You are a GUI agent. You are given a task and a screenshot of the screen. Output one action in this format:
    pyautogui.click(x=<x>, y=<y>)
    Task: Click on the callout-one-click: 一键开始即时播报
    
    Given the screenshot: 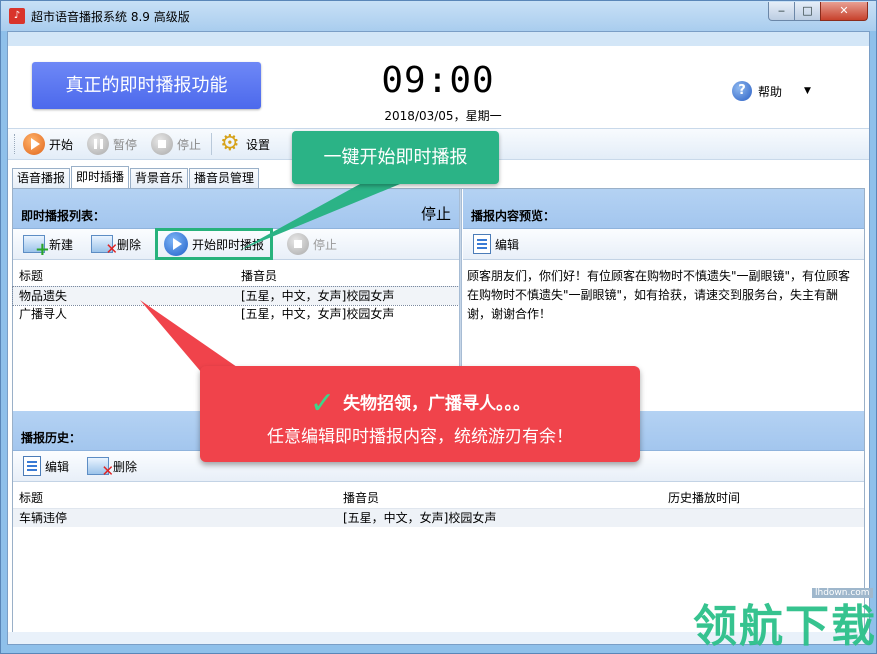 What is the action you would take?
    pyautogui.click(x=395, y=157)
    